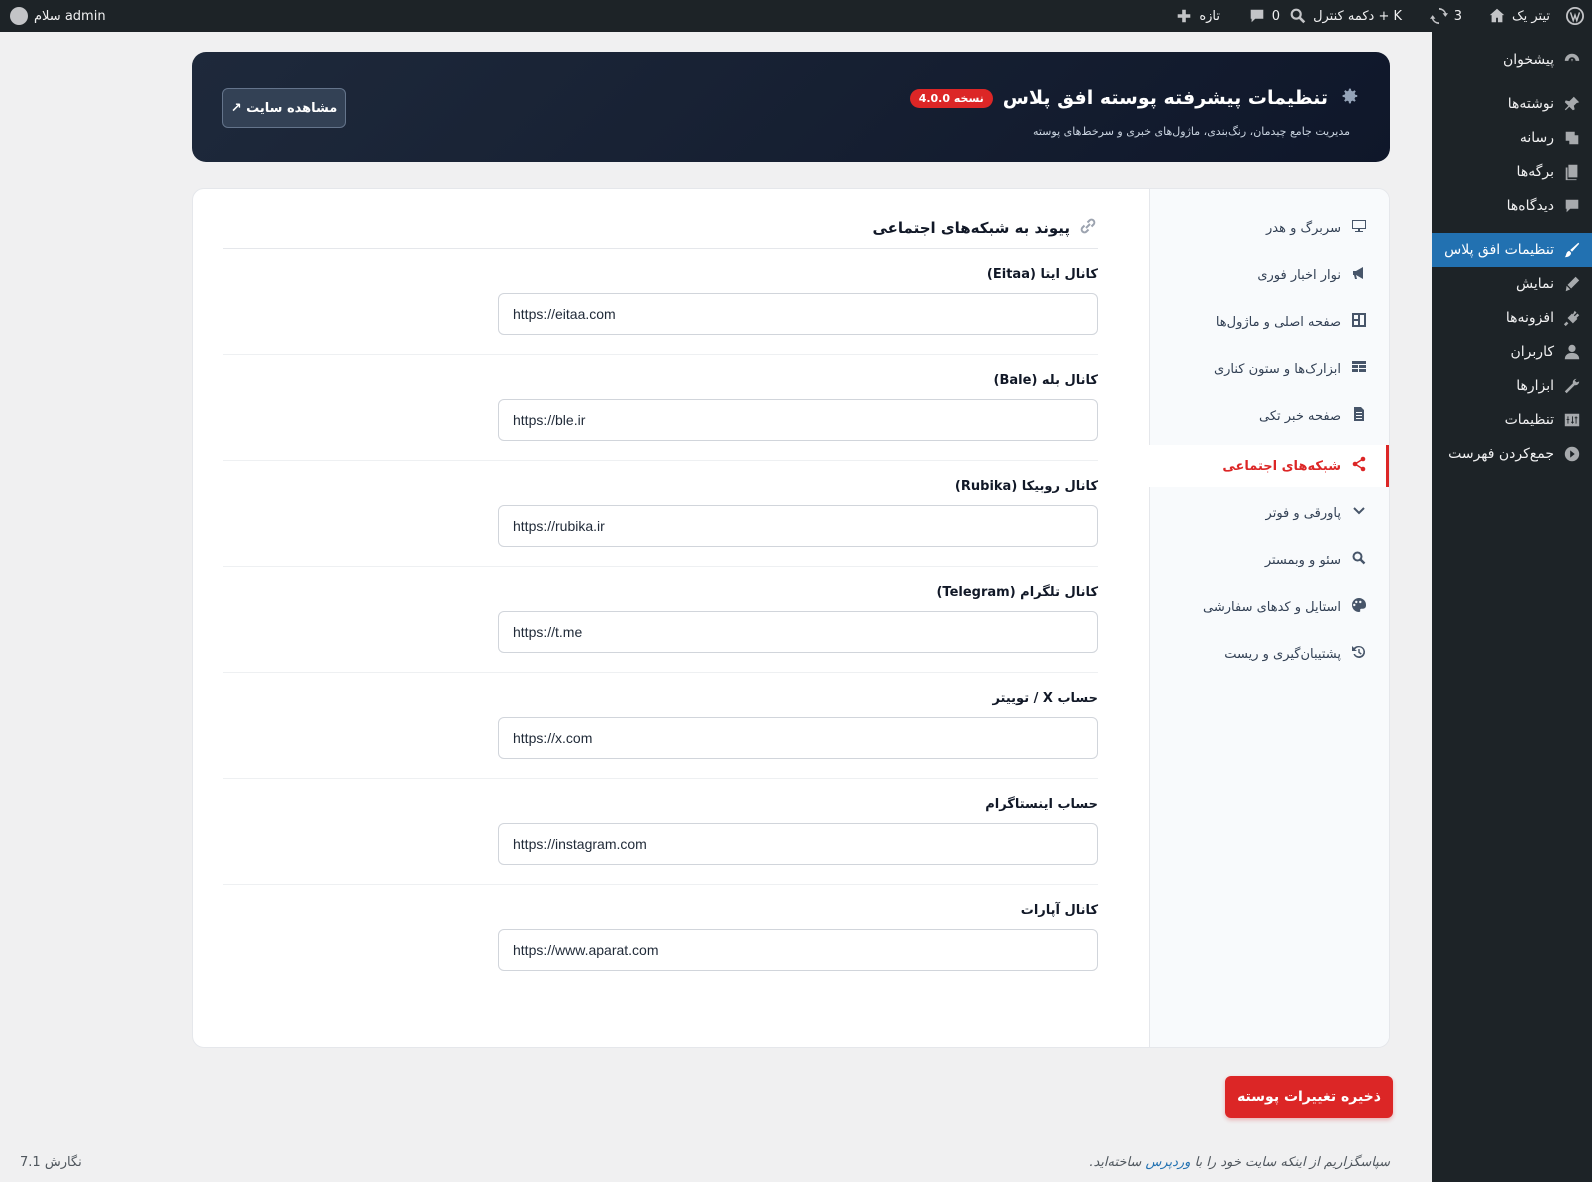 This screenshot has width=1592, height=1182. I want to click on footer-text: سپاسگزاریم از اینکه سایت خود را با, so click(1290, 1162).